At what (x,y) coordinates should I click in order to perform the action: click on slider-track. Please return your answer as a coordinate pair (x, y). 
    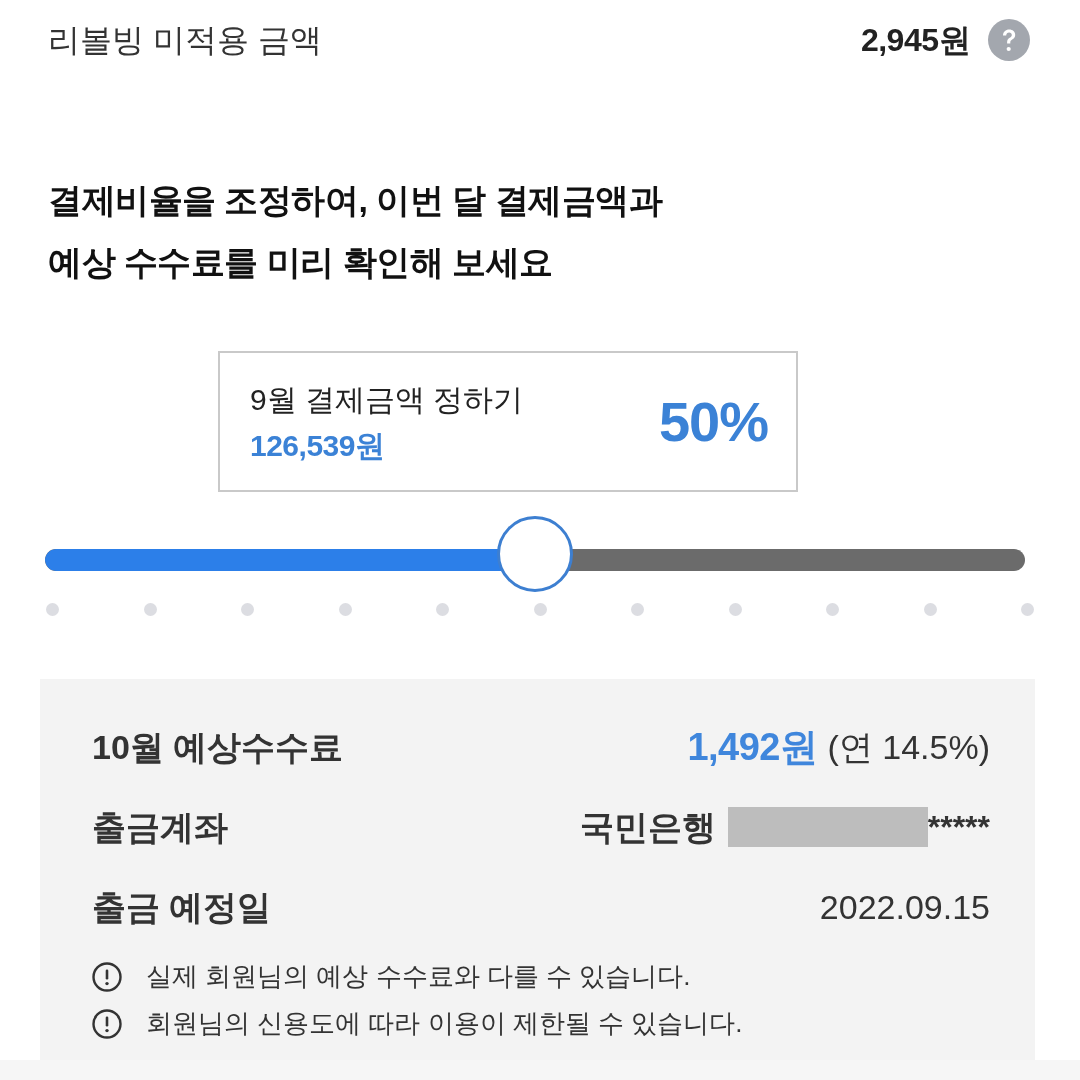
    Looking at the image, I should click on (535, 560).